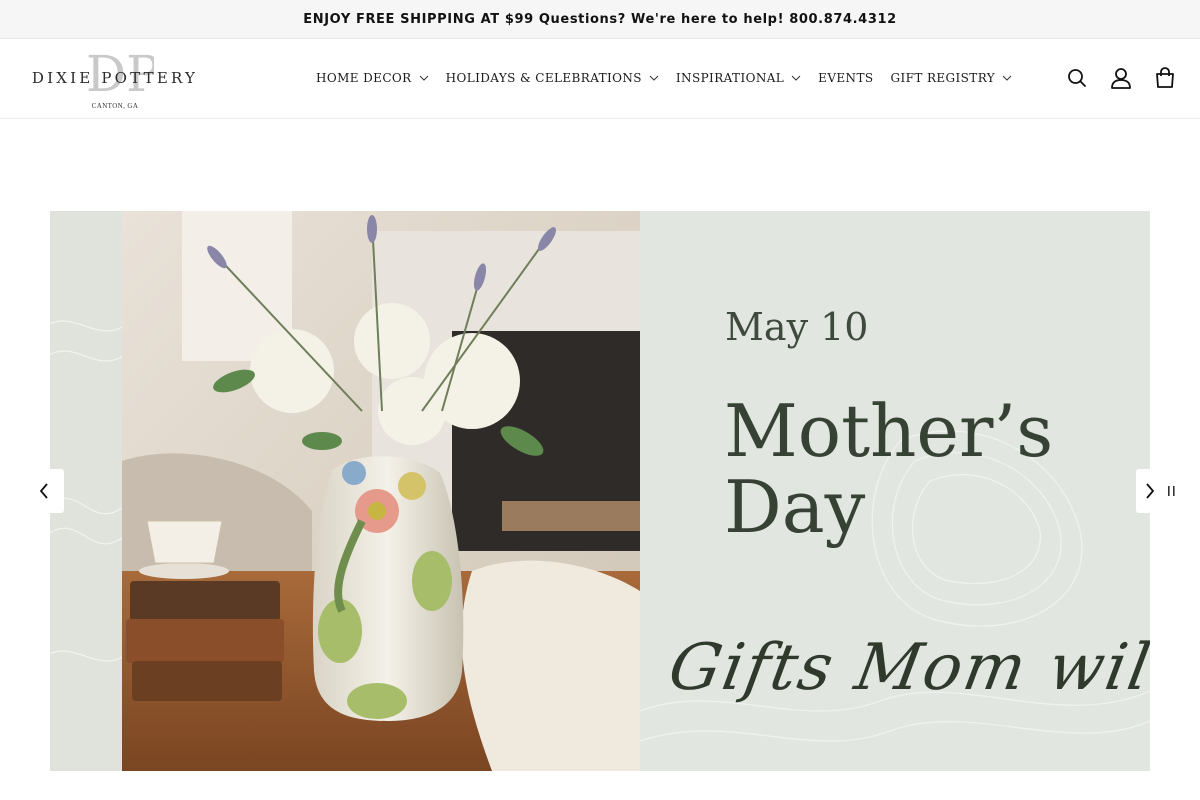 This screenshot has height=800, width=1200. Describe the element at coordinates (943, 78) in the screenshot. I see `nav-item-label: GIFT REGISTRY` at that location.